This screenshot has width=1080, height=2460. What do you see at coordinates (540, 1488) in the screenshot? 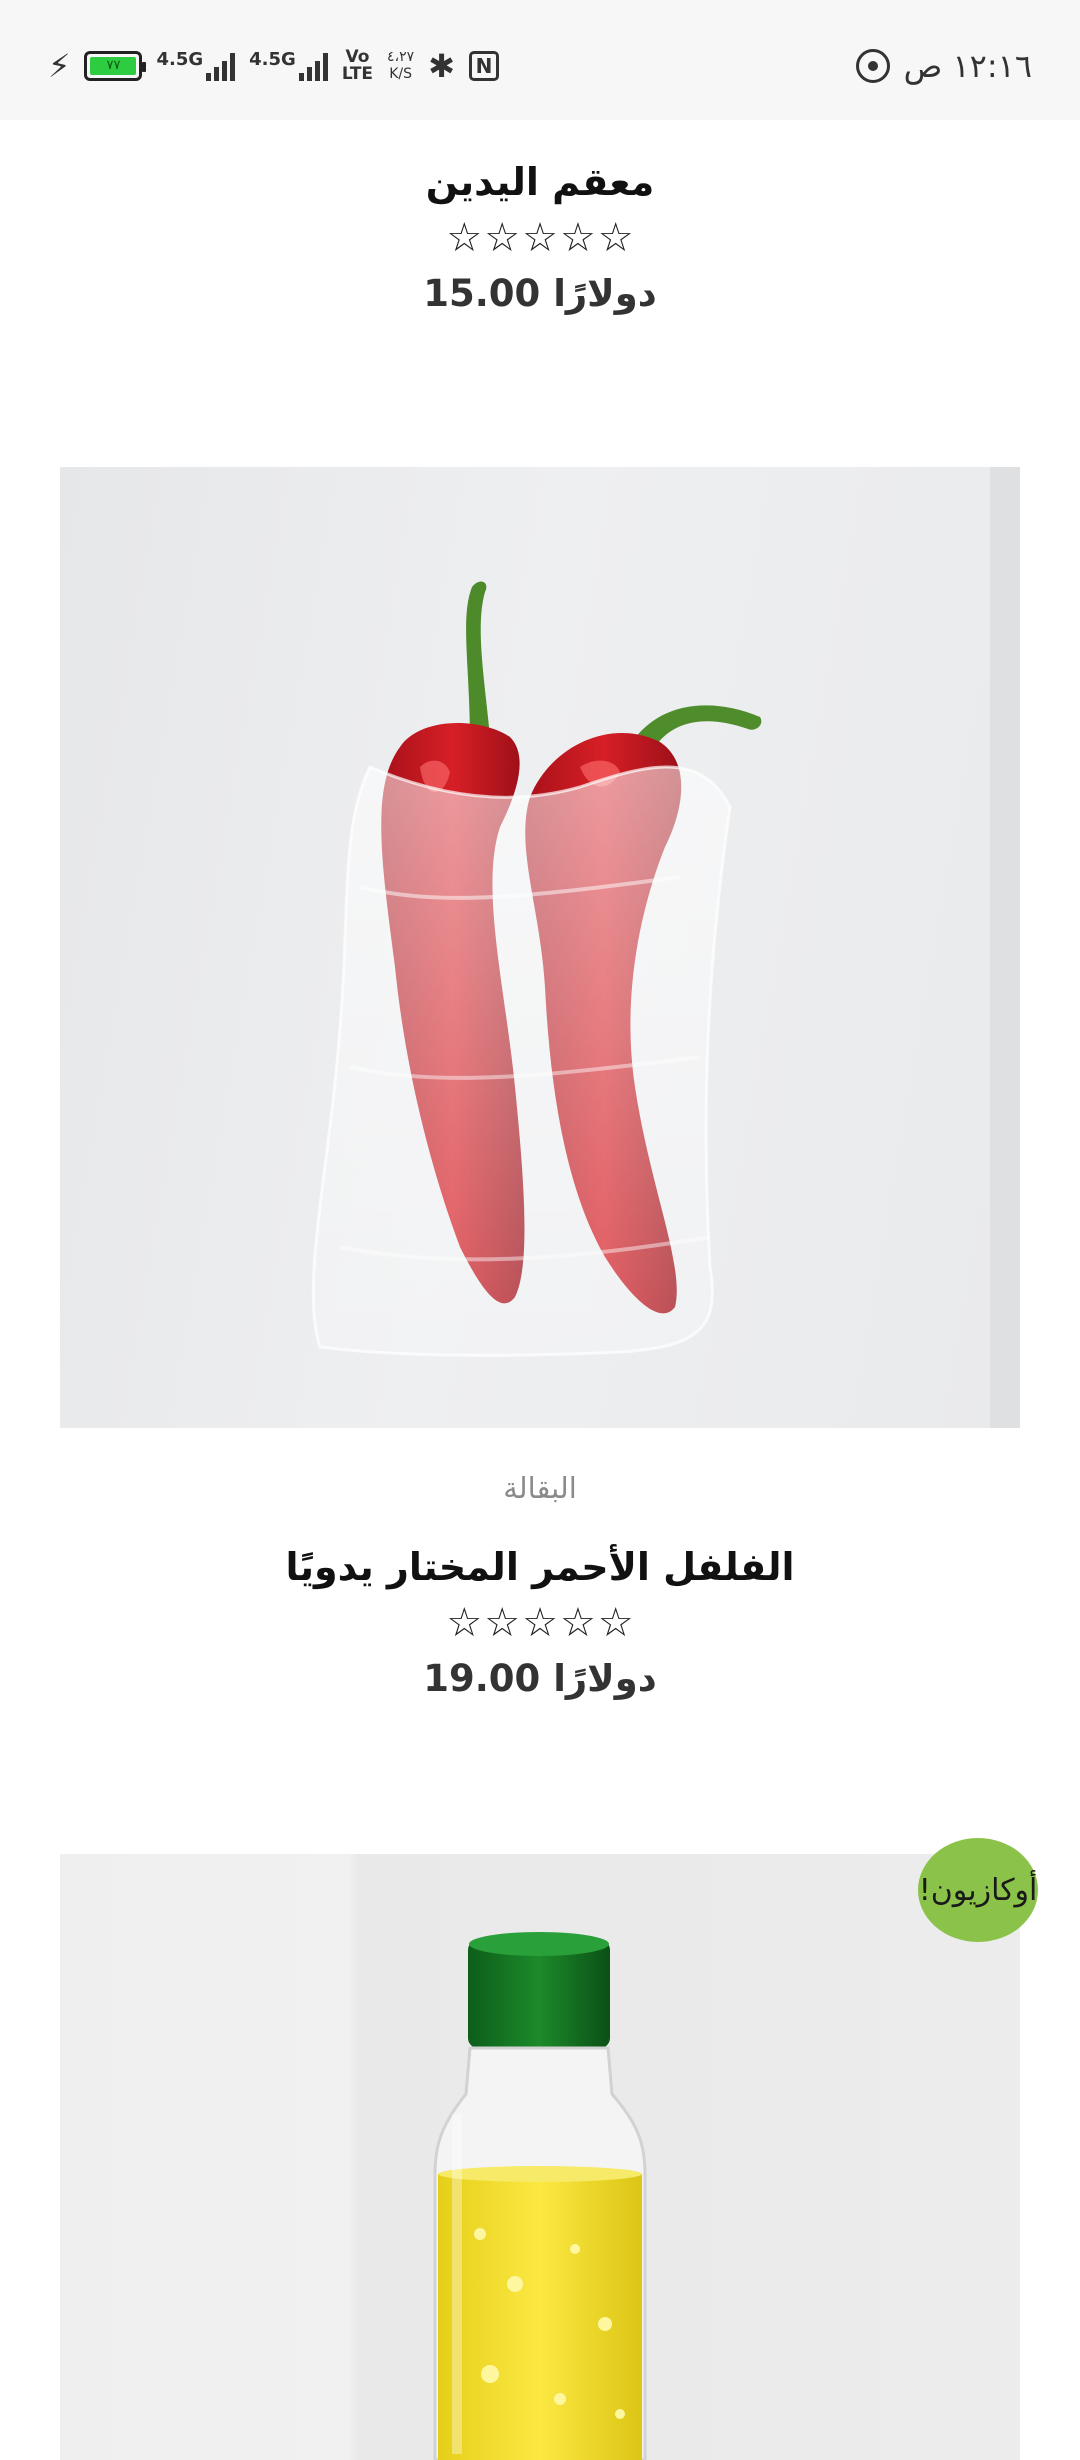
I see `product-category: البقالة` at bounding box center [540, 1488].